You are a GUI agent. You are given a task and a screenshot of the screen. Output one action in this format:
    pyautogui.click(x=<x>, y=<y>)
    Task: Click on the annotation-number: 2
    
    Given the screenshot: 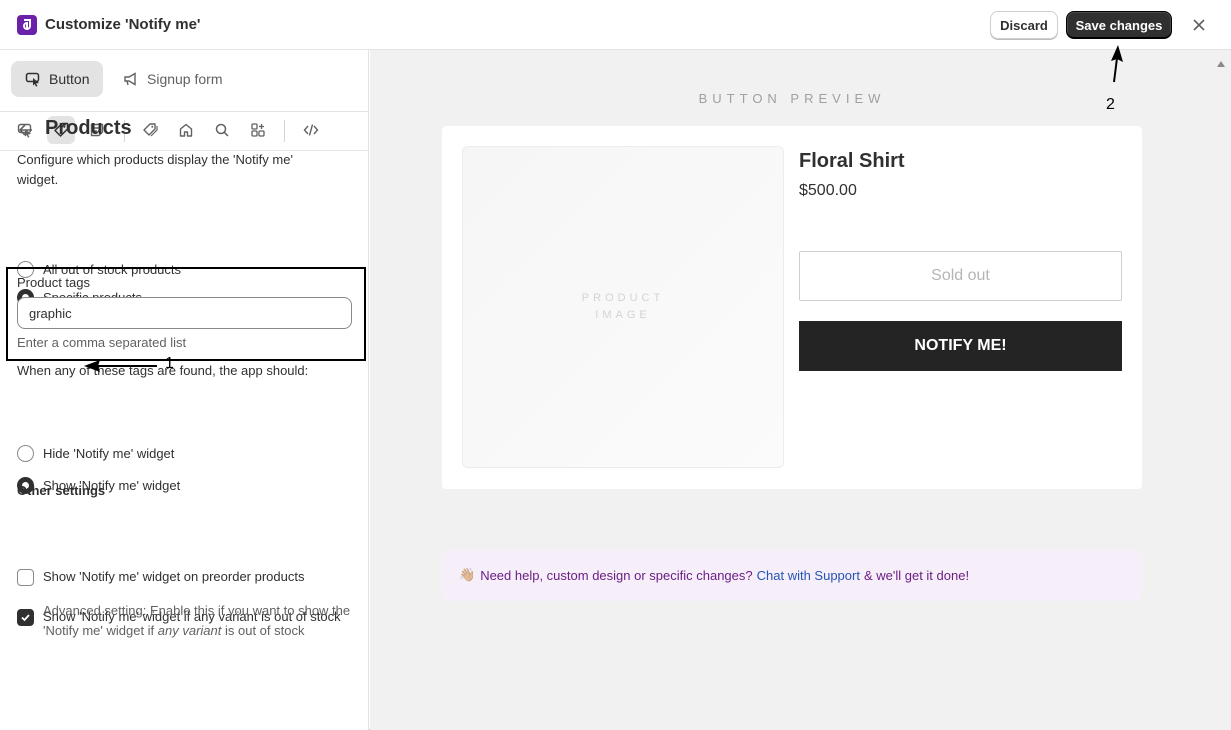 What is the action you would take?
    pyautogui.click(x=1110, y=104)
    